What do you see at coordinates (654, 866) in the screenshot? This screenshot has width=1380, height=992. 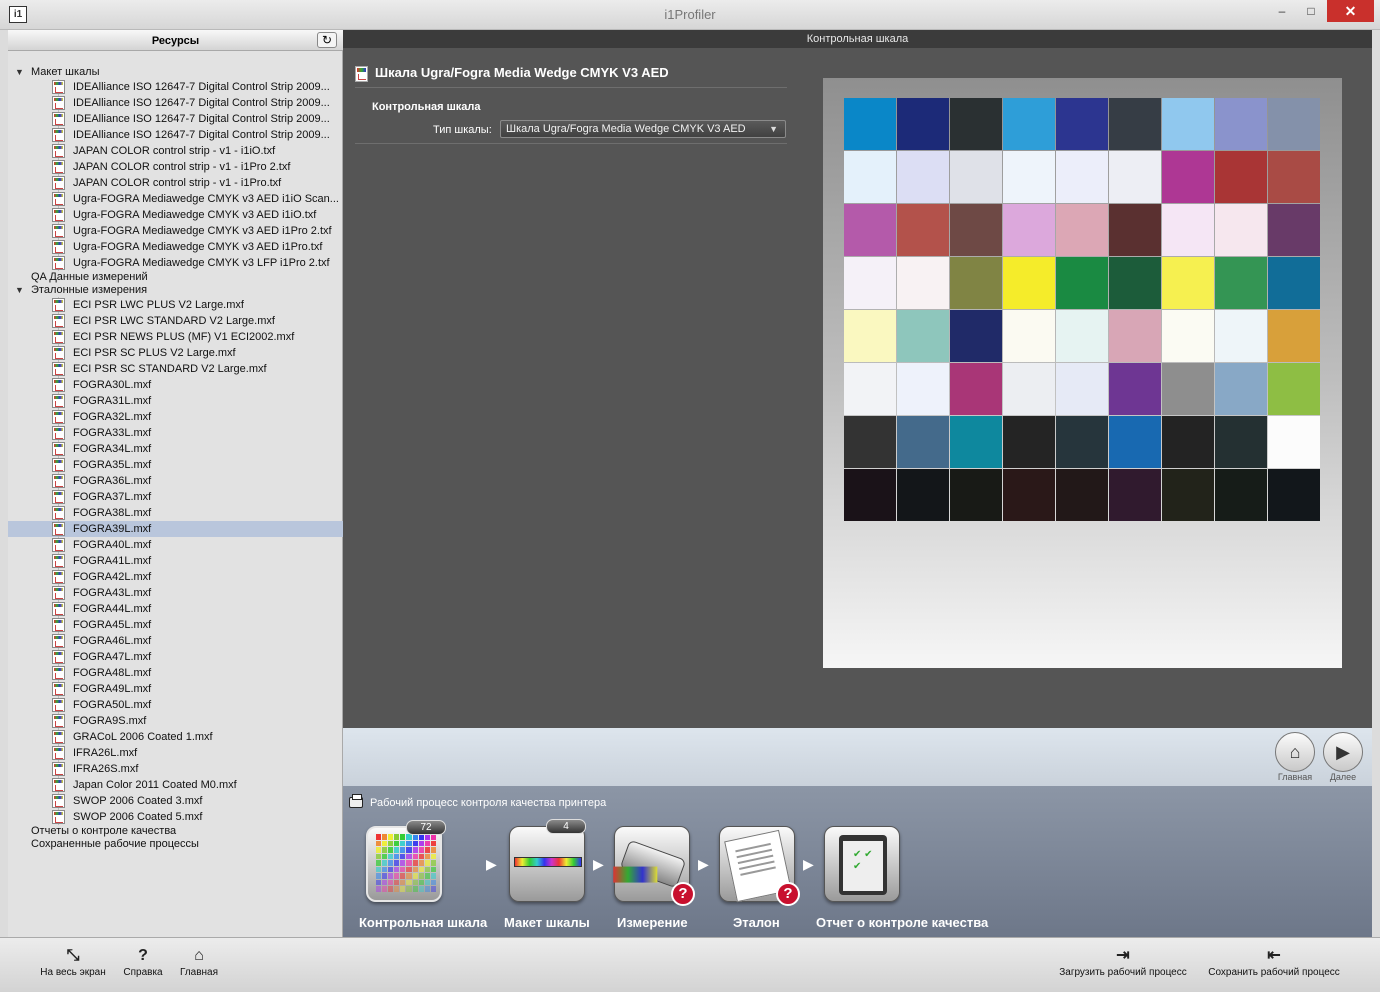 I see `step-measurement: ?` at bounding box center [654, 866].